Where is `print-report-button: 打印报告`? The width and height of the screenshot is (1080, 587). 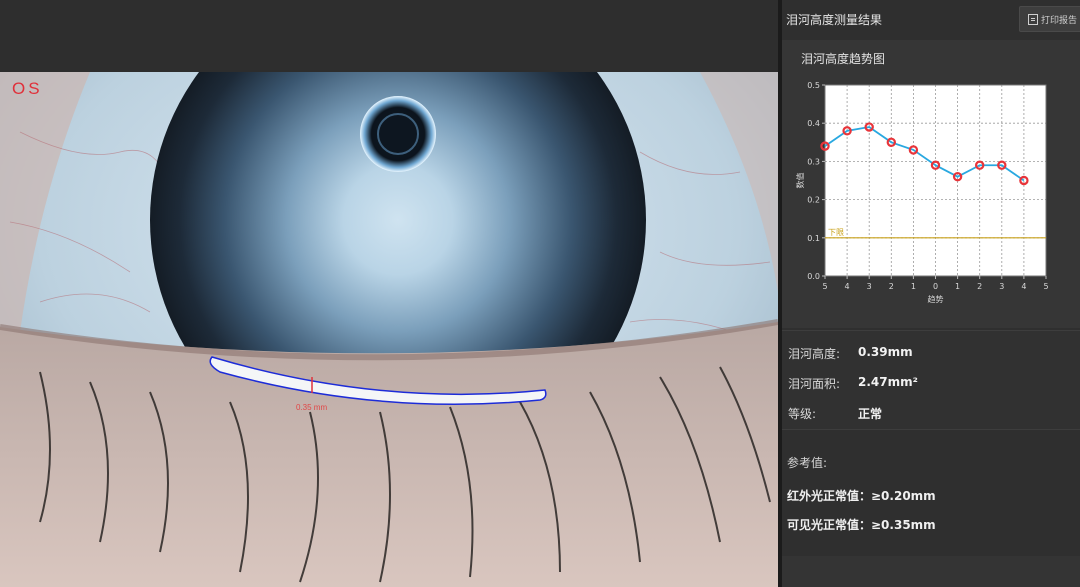 print-report-button: 打印报告 is located at coordinates (1049, 19).